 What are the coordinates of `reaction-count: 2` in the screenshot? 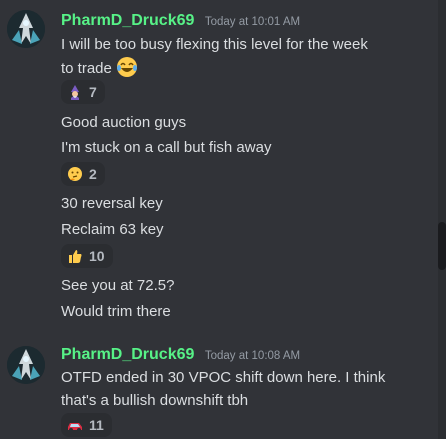 It's located at (93, 174).